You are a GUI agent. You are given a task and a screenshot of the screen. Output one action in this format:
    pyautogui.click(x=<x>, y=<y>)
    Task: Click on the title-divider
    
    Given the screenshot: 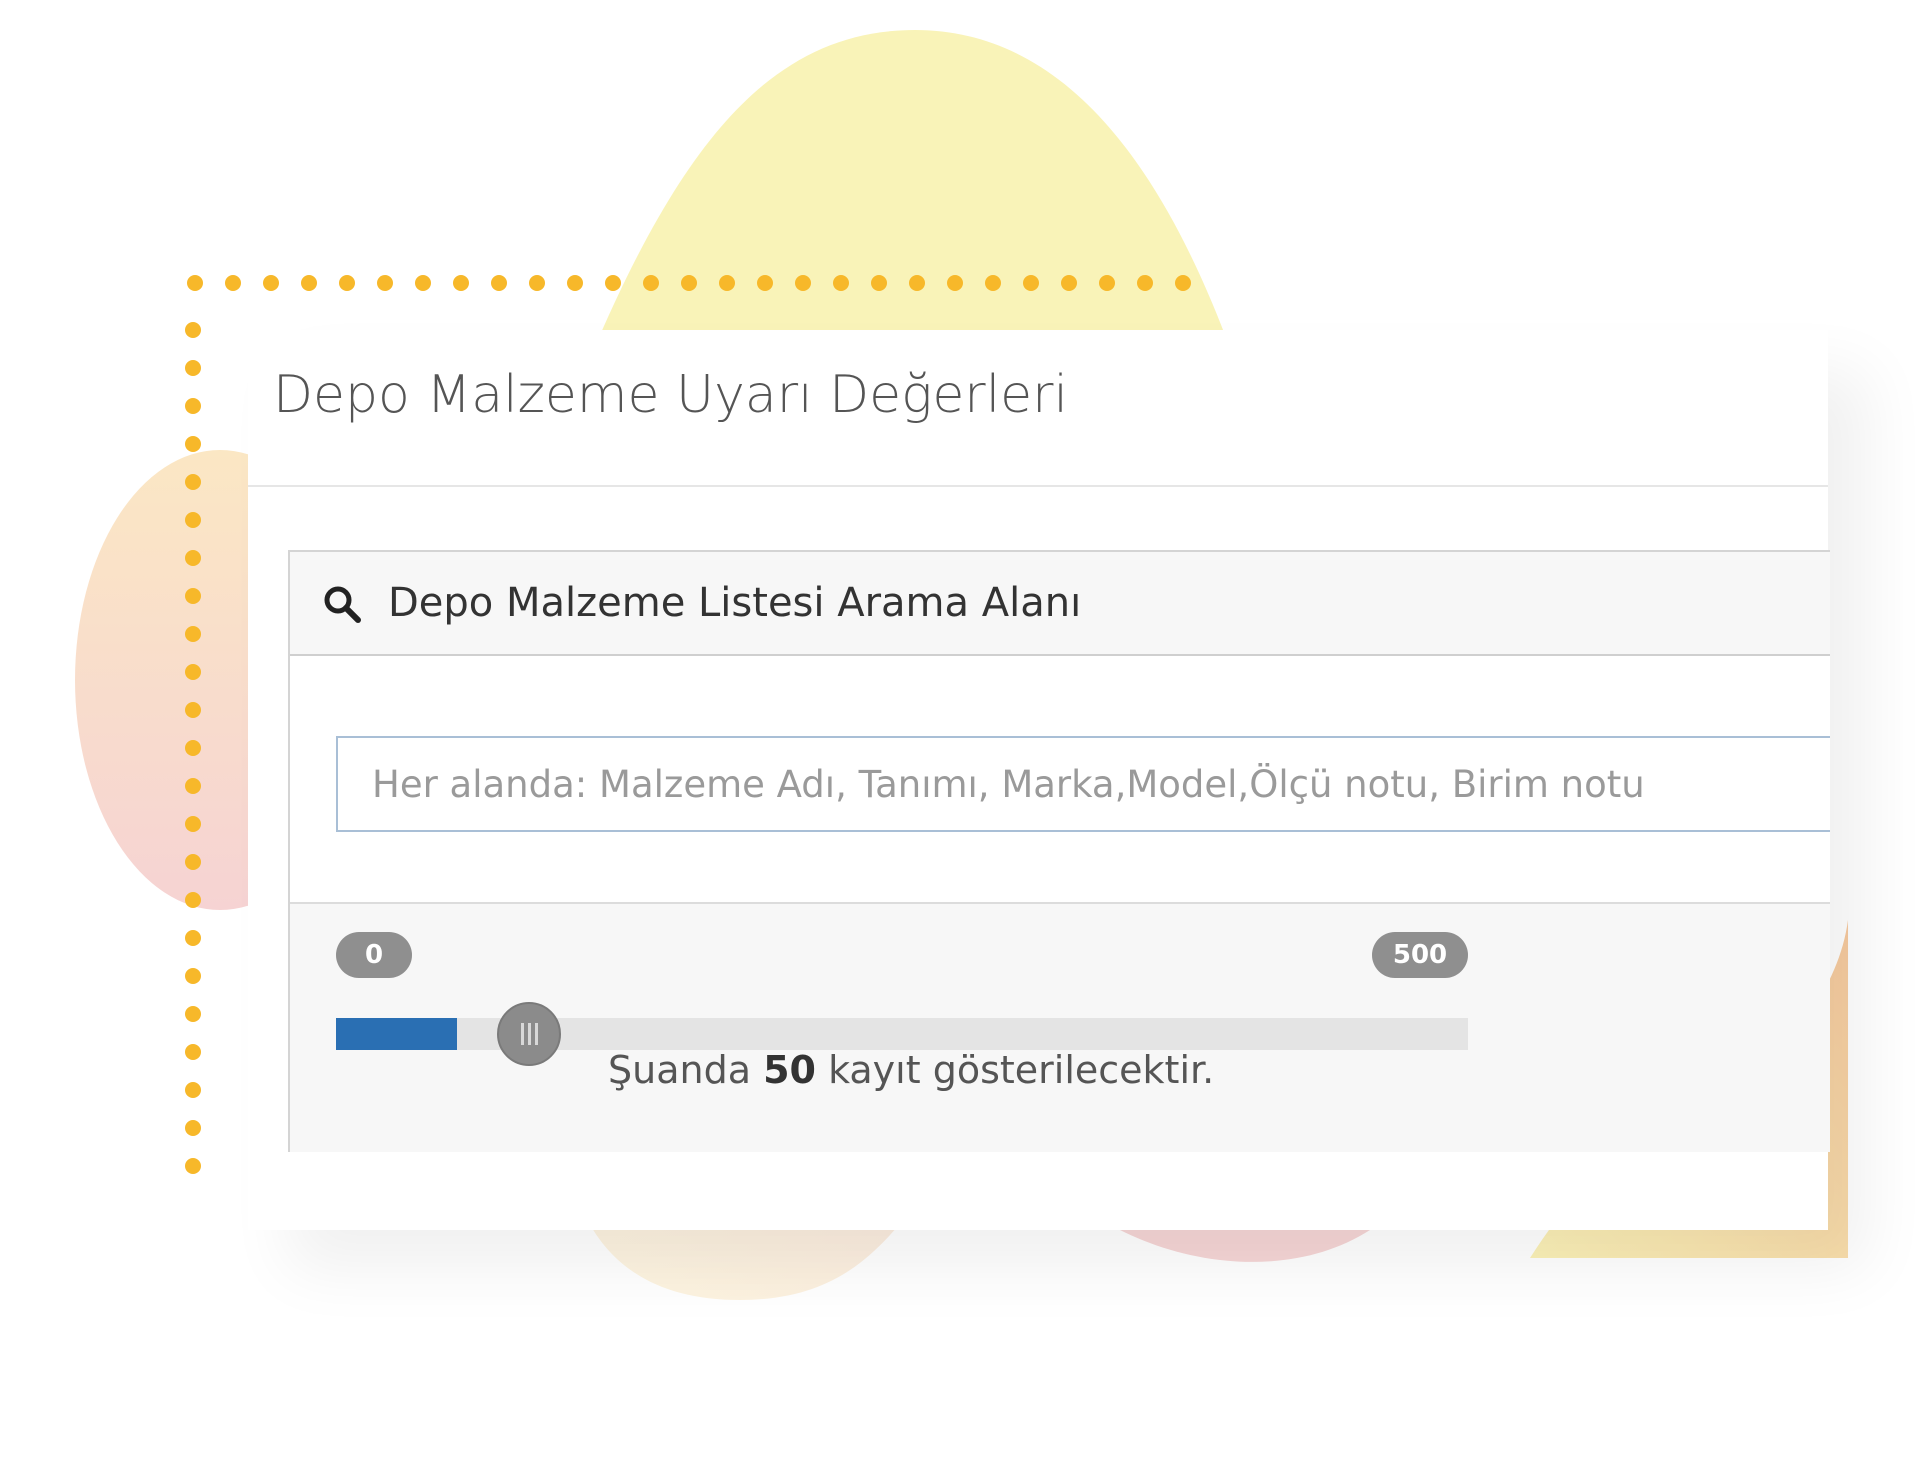 What is the action you would take?
    pyautogui.click(x=1038, y=486)
    